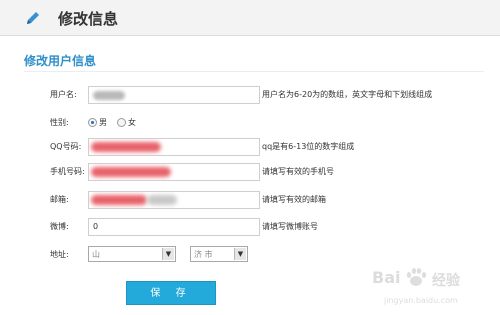 The width and height of the screenshot is (500, 315). Describe the element at coordinates (132, 254) in the screenshot. I see `province-select: 山 ▼` at that location.